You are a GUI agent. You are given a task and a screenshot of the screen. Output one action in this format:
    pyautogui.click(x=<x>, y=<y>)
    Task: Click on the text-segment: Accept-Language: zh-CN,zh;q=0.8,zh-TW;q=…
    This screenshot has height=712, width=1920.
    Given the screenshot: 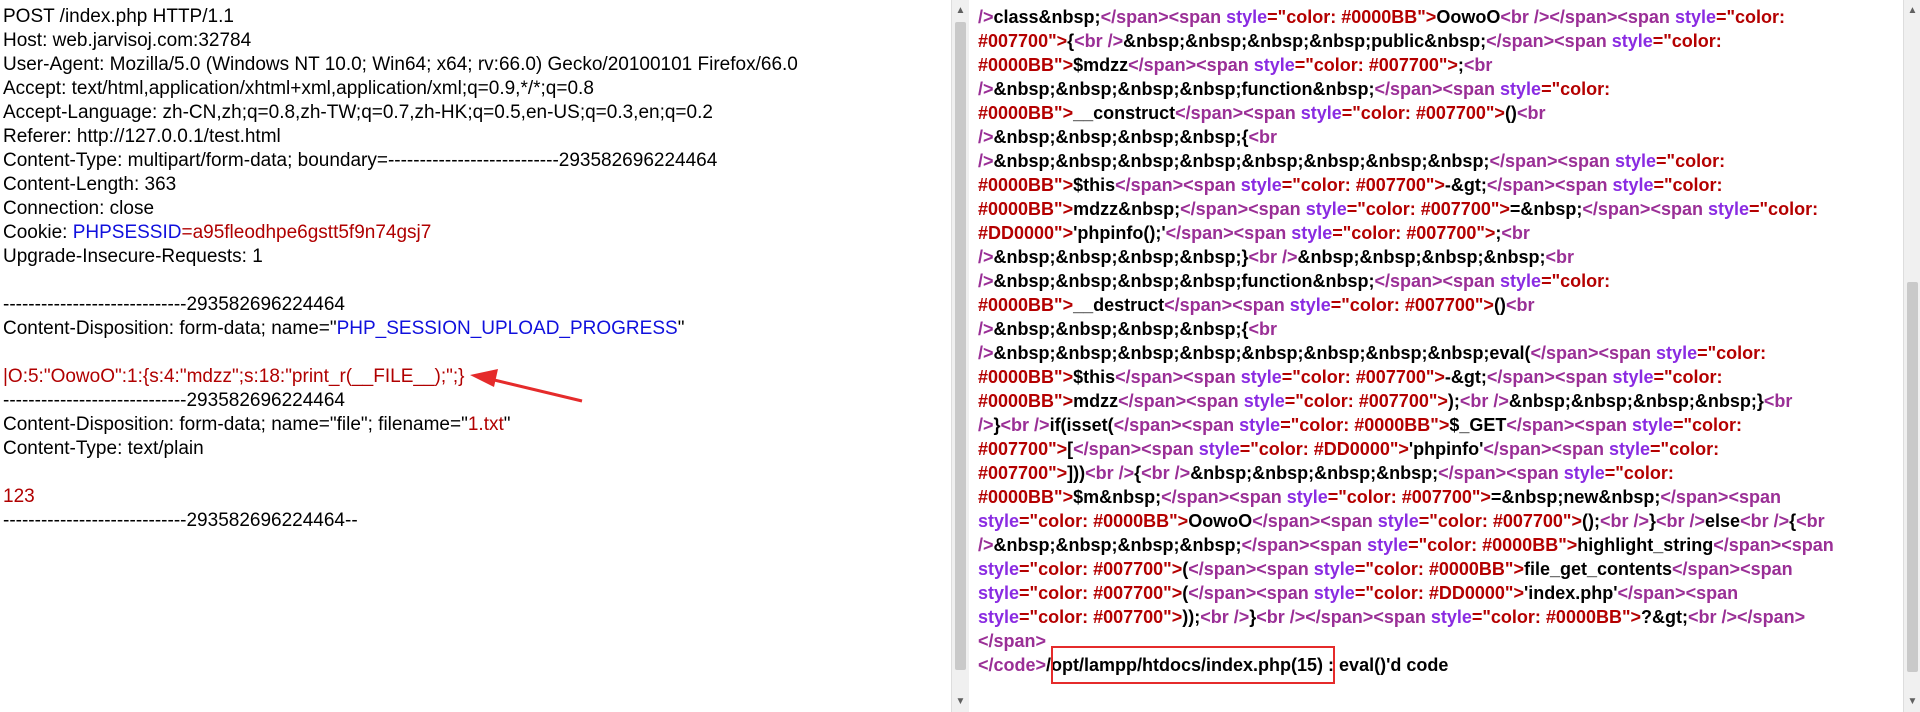 What is the action you would take?
    pyautogui.click(x=358, y=112)
    